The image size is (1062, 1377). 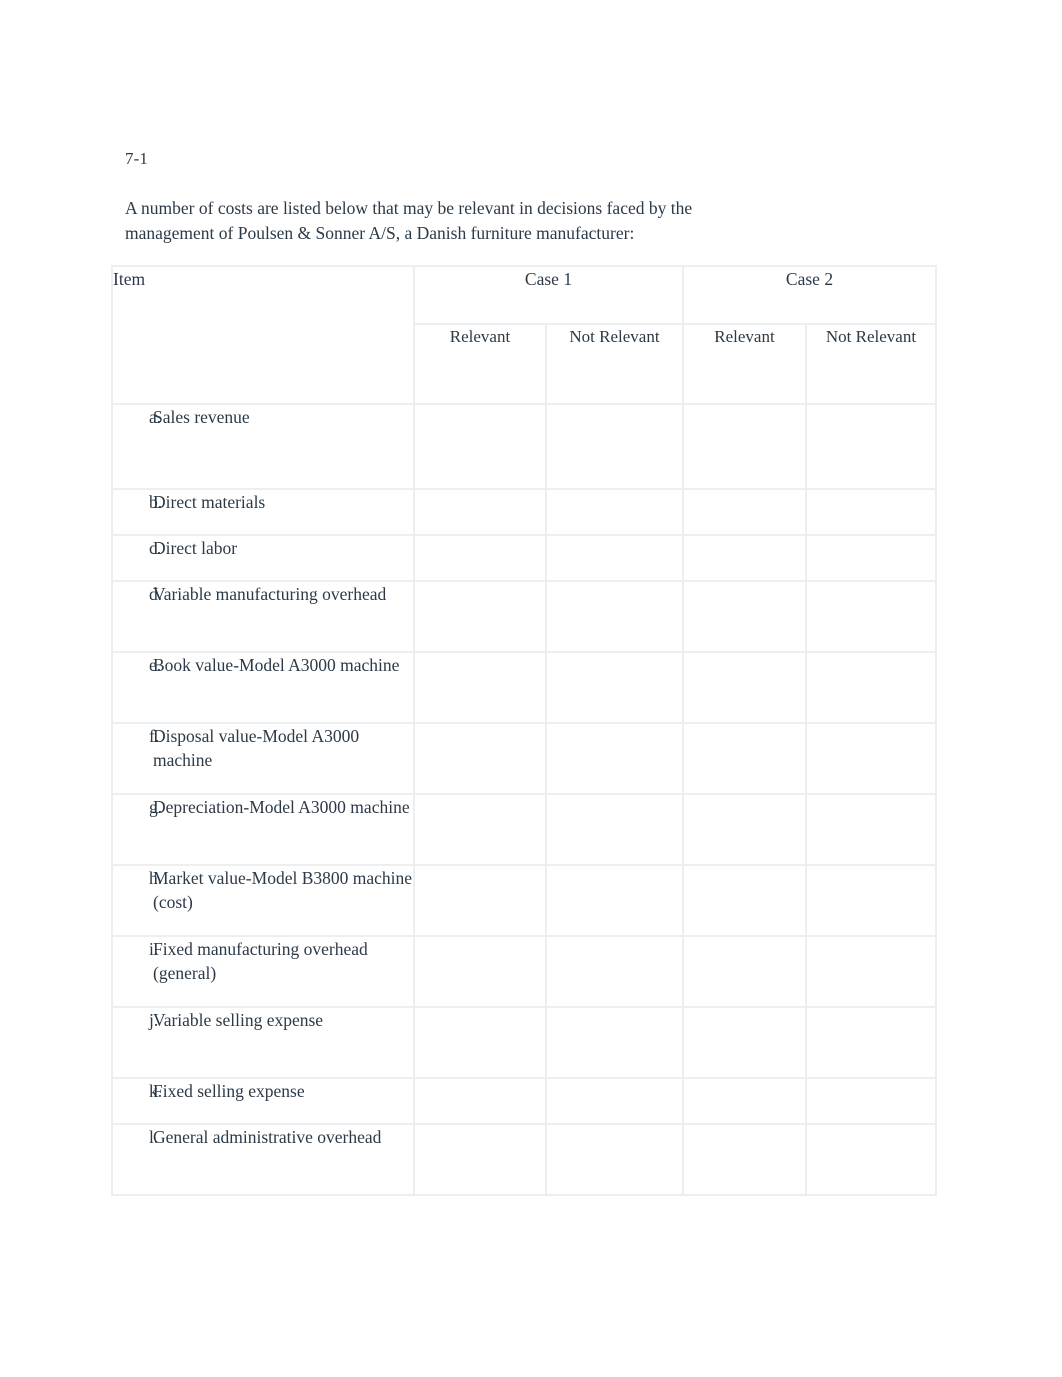 I want to click on table-row: f. Disposal value-Model A3000 machine, so click(x=524, y=758).